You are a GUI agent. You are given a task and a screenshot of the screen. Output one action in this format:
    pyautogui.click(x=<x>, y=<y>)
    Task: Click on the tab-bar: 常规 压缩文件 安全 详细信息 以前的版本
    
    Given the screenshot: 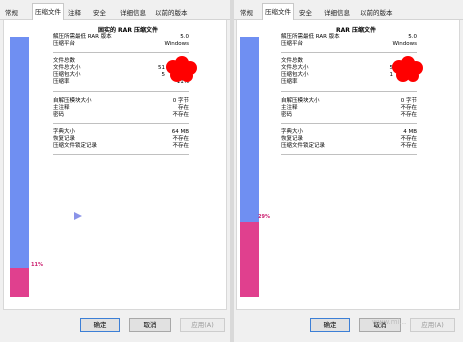 What is the action you would take?
    pyautogui.click(x=348, y=10)
    